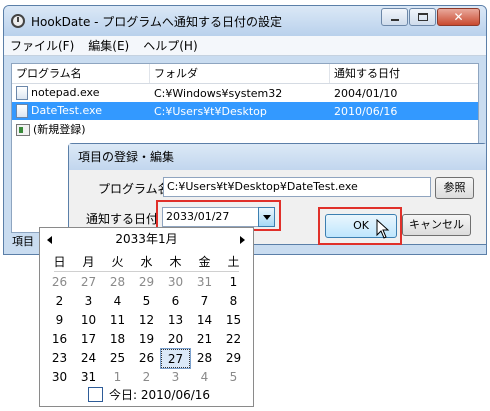 This screenshot has height=411, width=490. I want to click on maximize-button, so click(422, 17).